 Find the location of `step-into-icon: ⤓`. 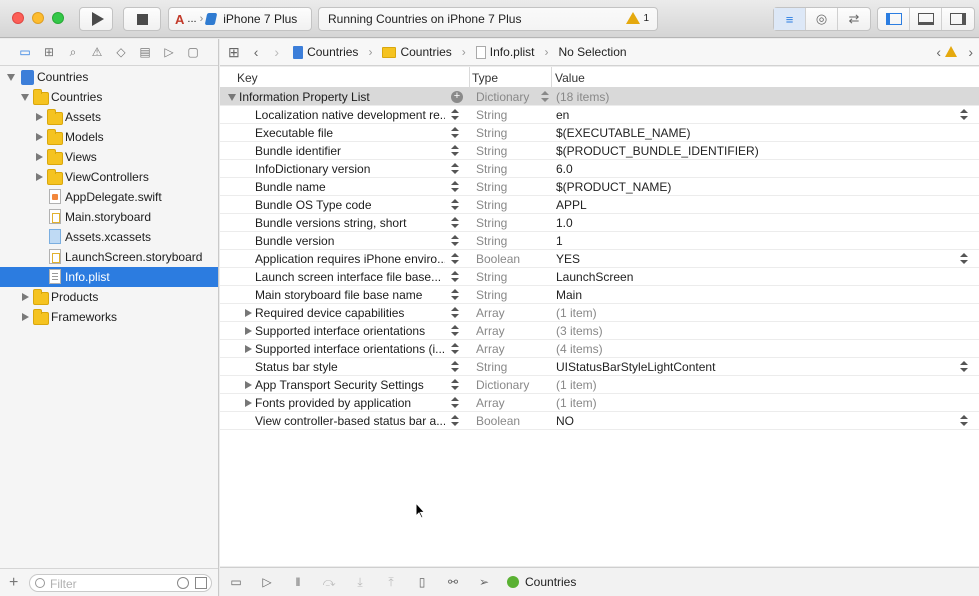

step-into-icon: ⤓ is located at coordinates (360, 582).